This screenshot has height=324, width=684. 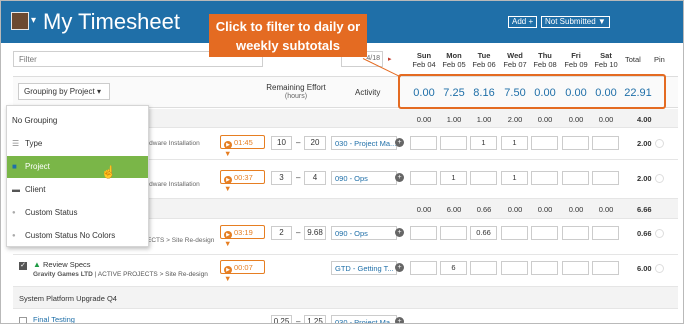 I want to click on day-header-tue: Tue Feb 06, so click(x=484, y=60).